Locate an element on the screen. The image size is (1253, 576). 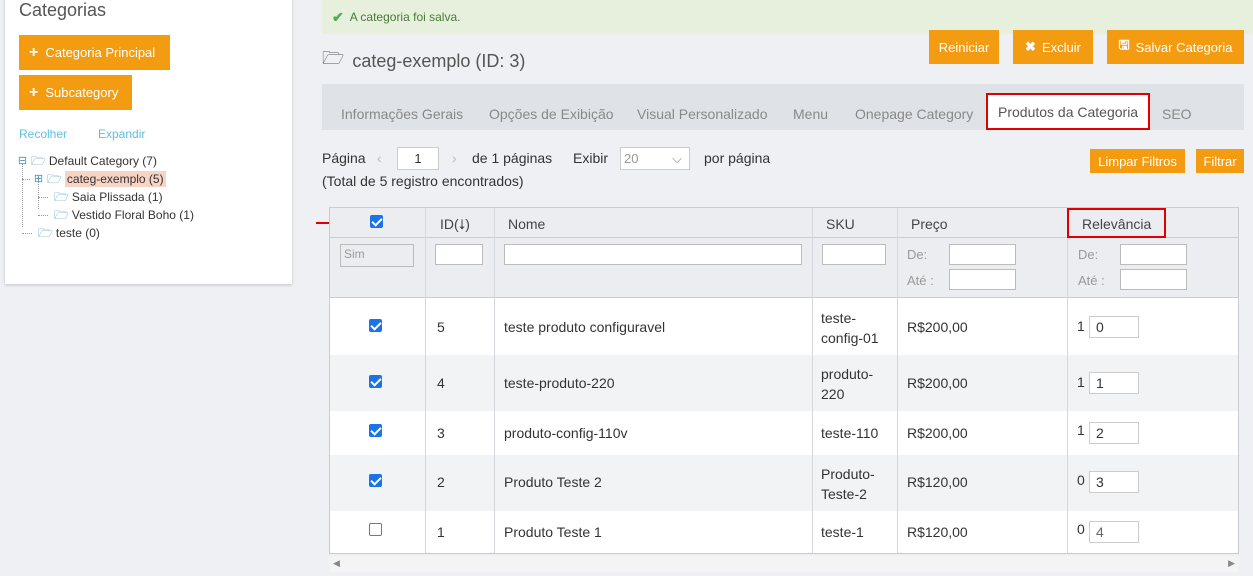
tab-informacoes-gerais: Informações Gerais is located at coordinates (402, 114).